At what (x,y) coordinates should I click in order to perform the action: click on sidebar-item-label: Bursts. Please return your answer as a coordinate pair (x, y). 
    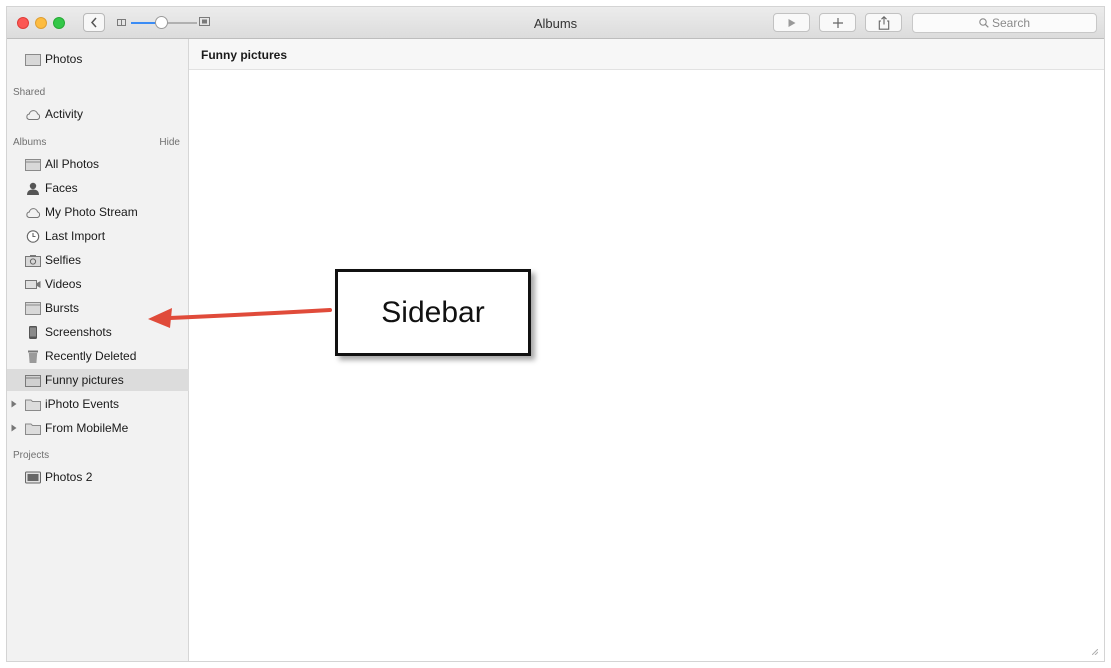
    Looking at the image, I should click on (62, 308).